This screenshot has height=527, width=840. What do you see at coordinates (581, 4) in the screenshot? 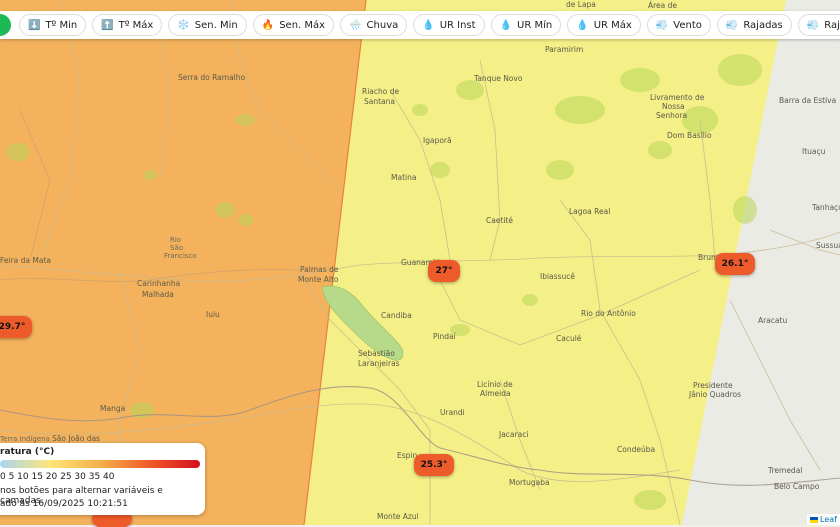
I see `place-label: de Lapa` at bounding box center [581, 4].